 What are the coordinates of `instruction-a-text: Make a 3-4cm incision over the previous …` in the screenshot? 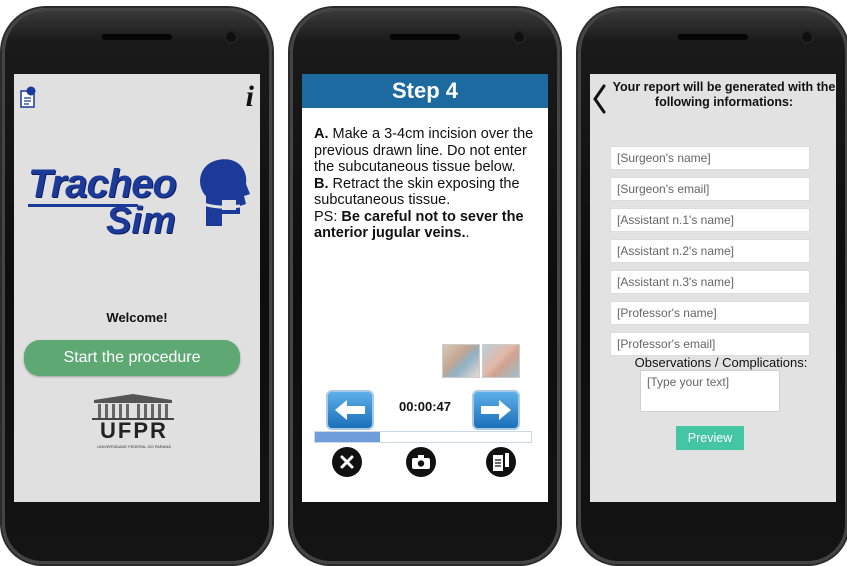 It's located at (424, 150).